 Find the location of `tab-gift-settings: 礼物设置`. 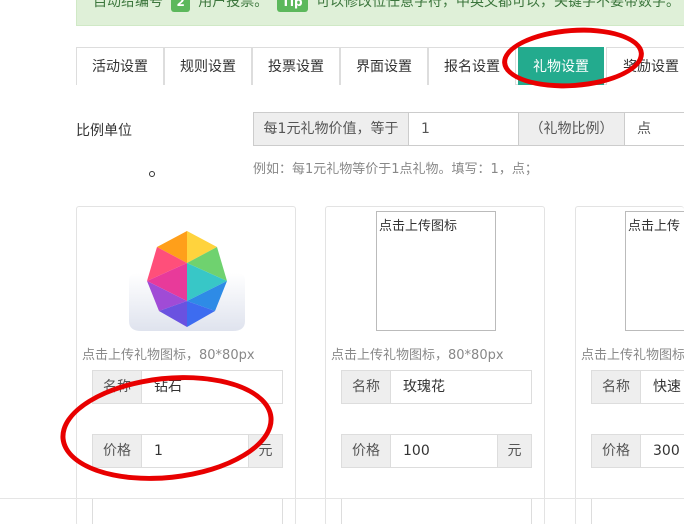

tab-gift-settings: 礼物设置 is located at coordinates (561, 66).